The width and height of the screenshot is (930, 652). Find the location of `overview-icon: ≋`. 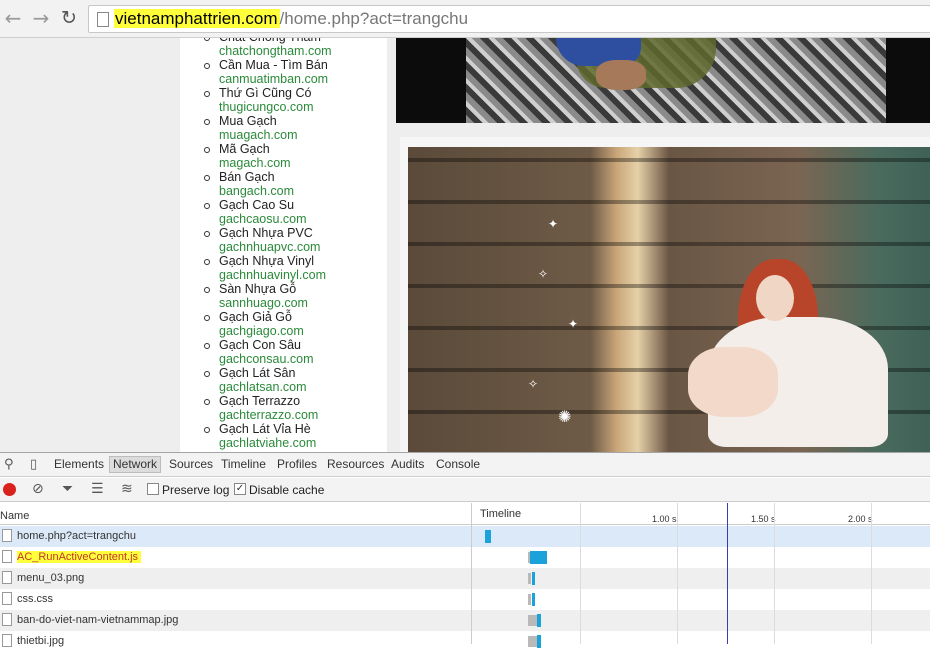

overview-icon: ≋ is located at coordinates (127, 489).